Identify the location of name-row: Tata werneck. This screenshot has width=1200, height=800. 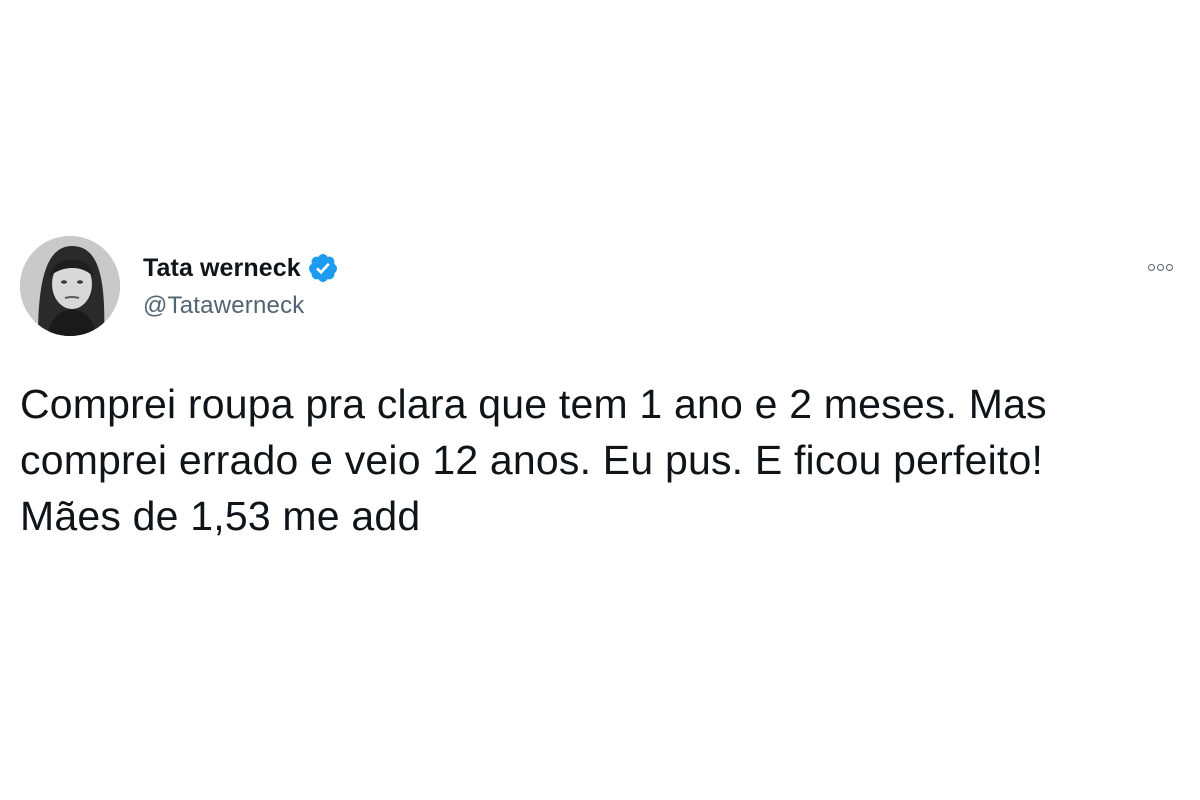
(241, 268).